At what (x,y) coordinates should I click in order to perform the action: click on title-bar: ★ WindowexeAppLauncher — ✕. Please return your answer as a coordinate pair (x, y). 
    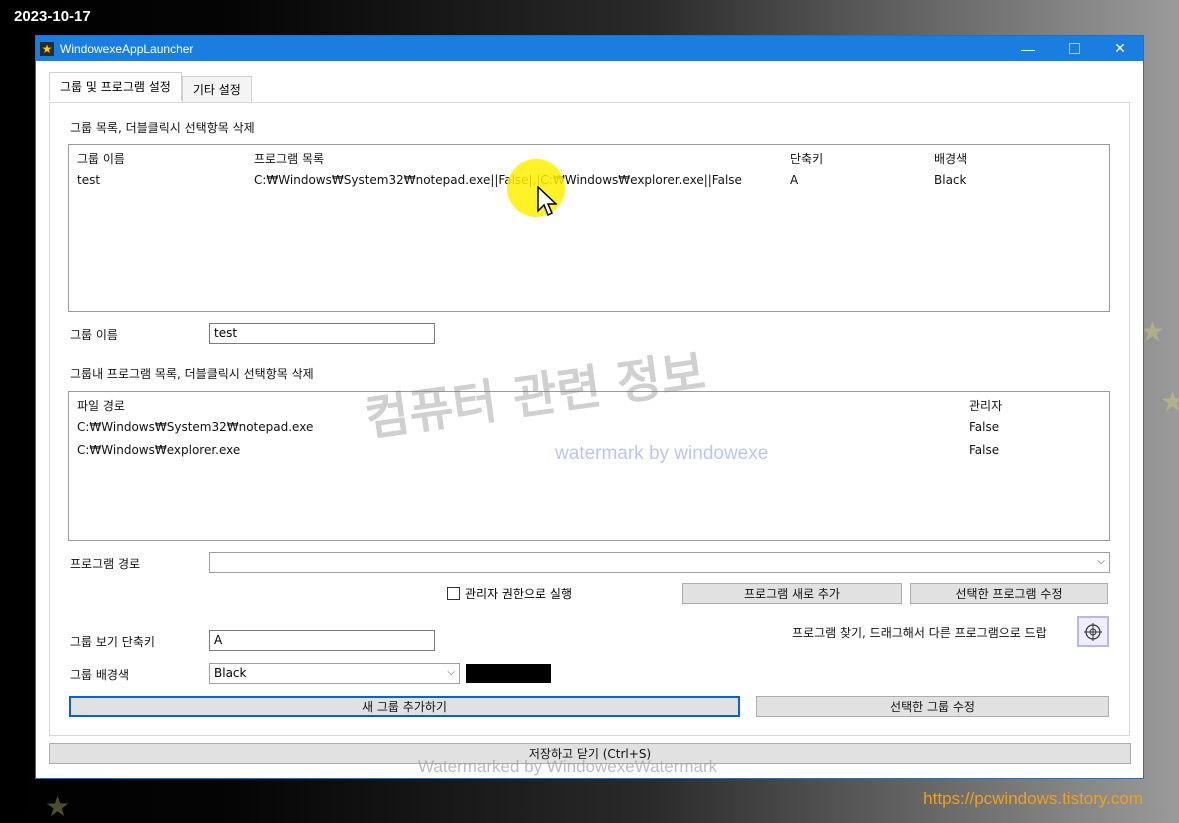
    Looking at the image, I should click on (589, 48).